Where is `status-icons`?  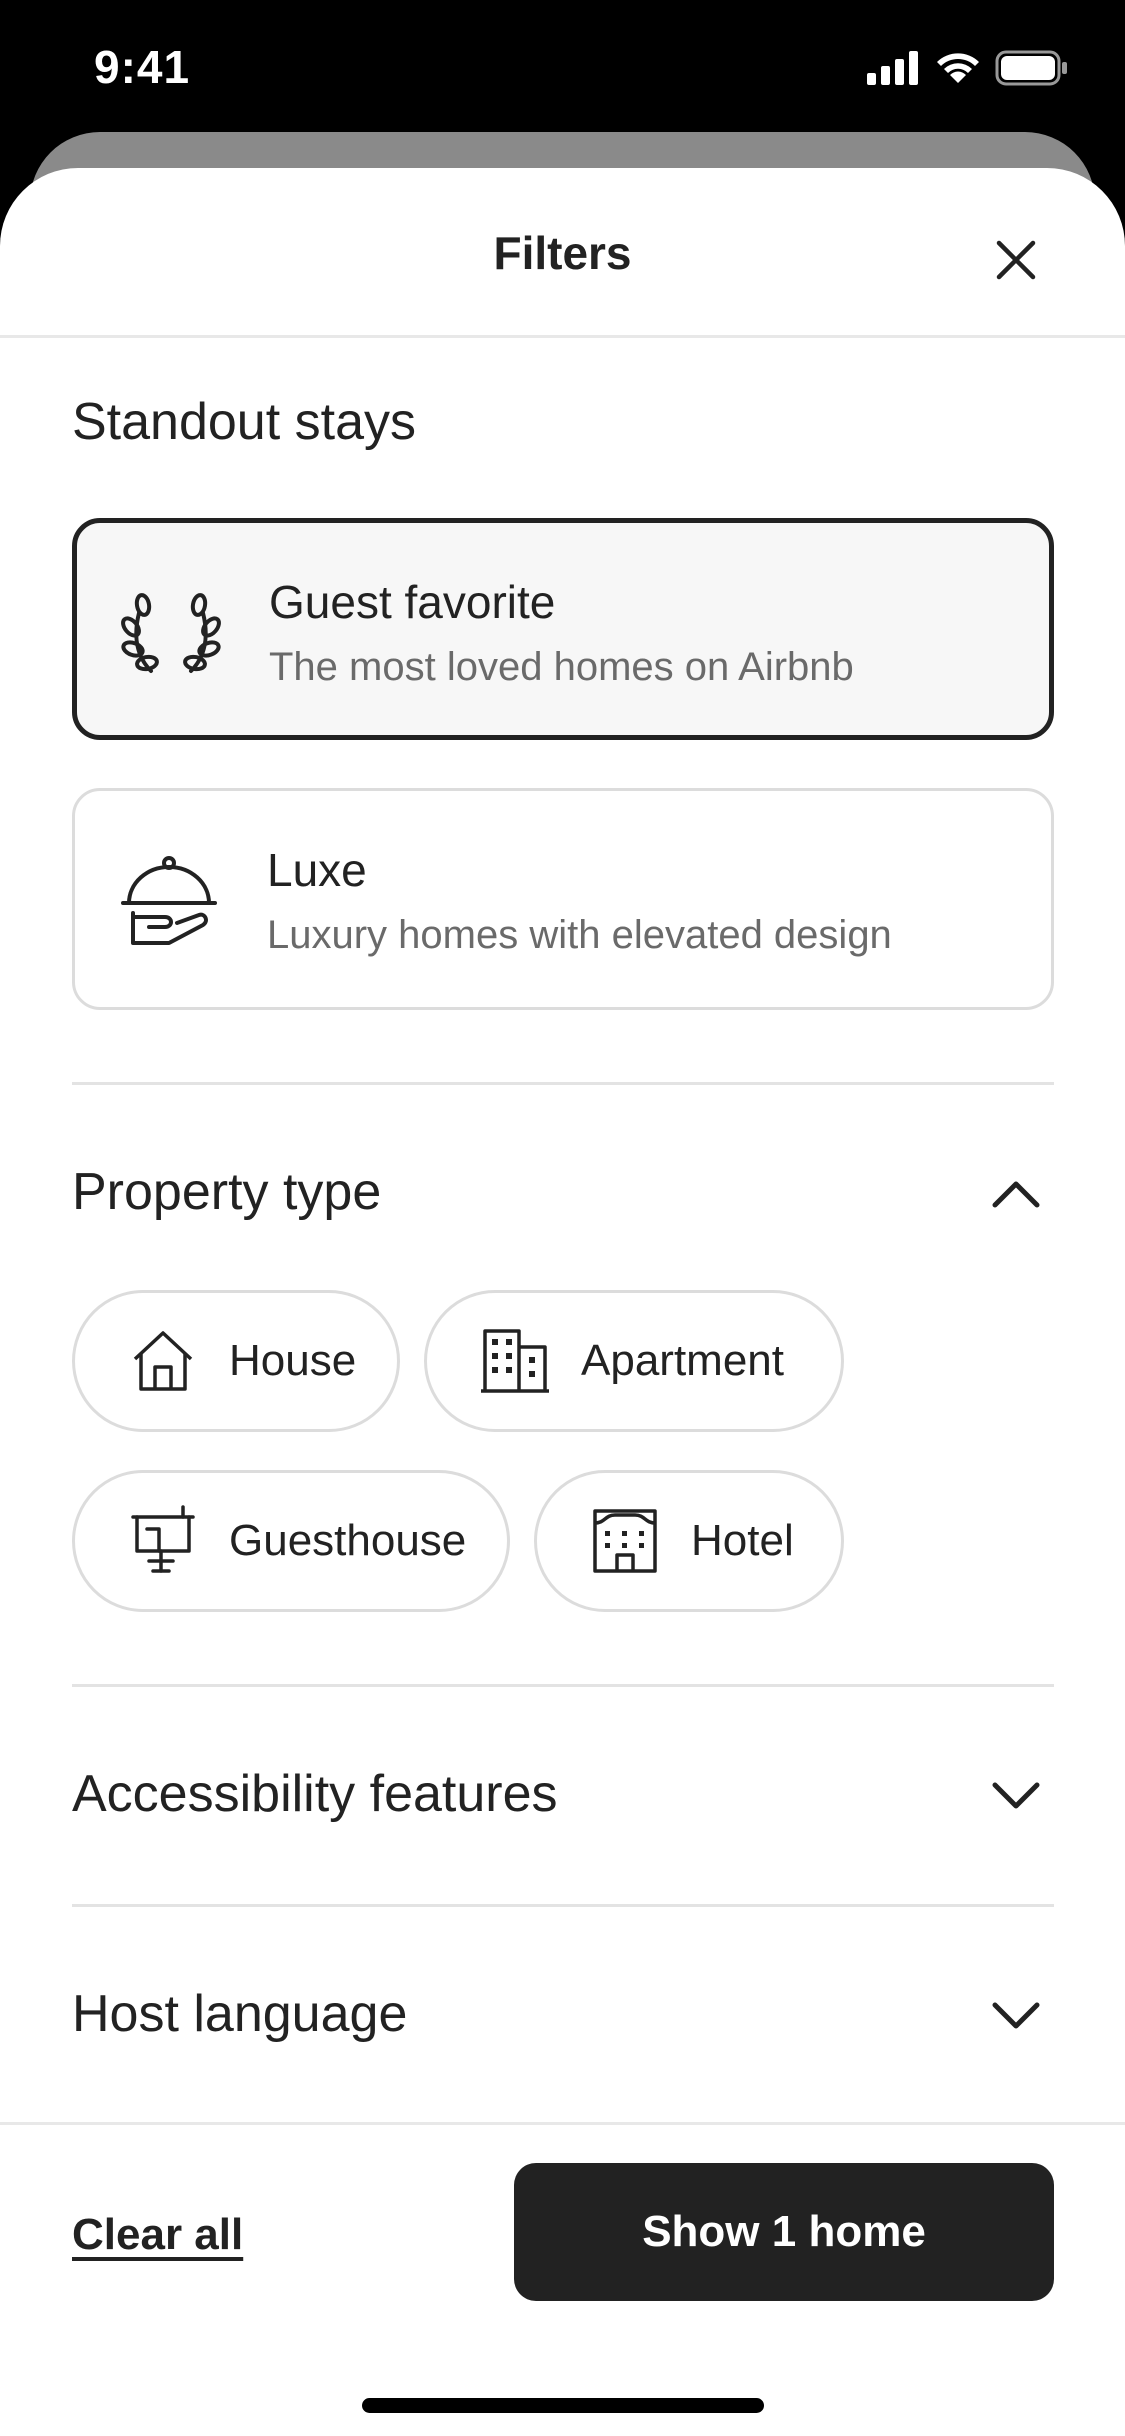
status-icons is located at coordinates (968, 68).